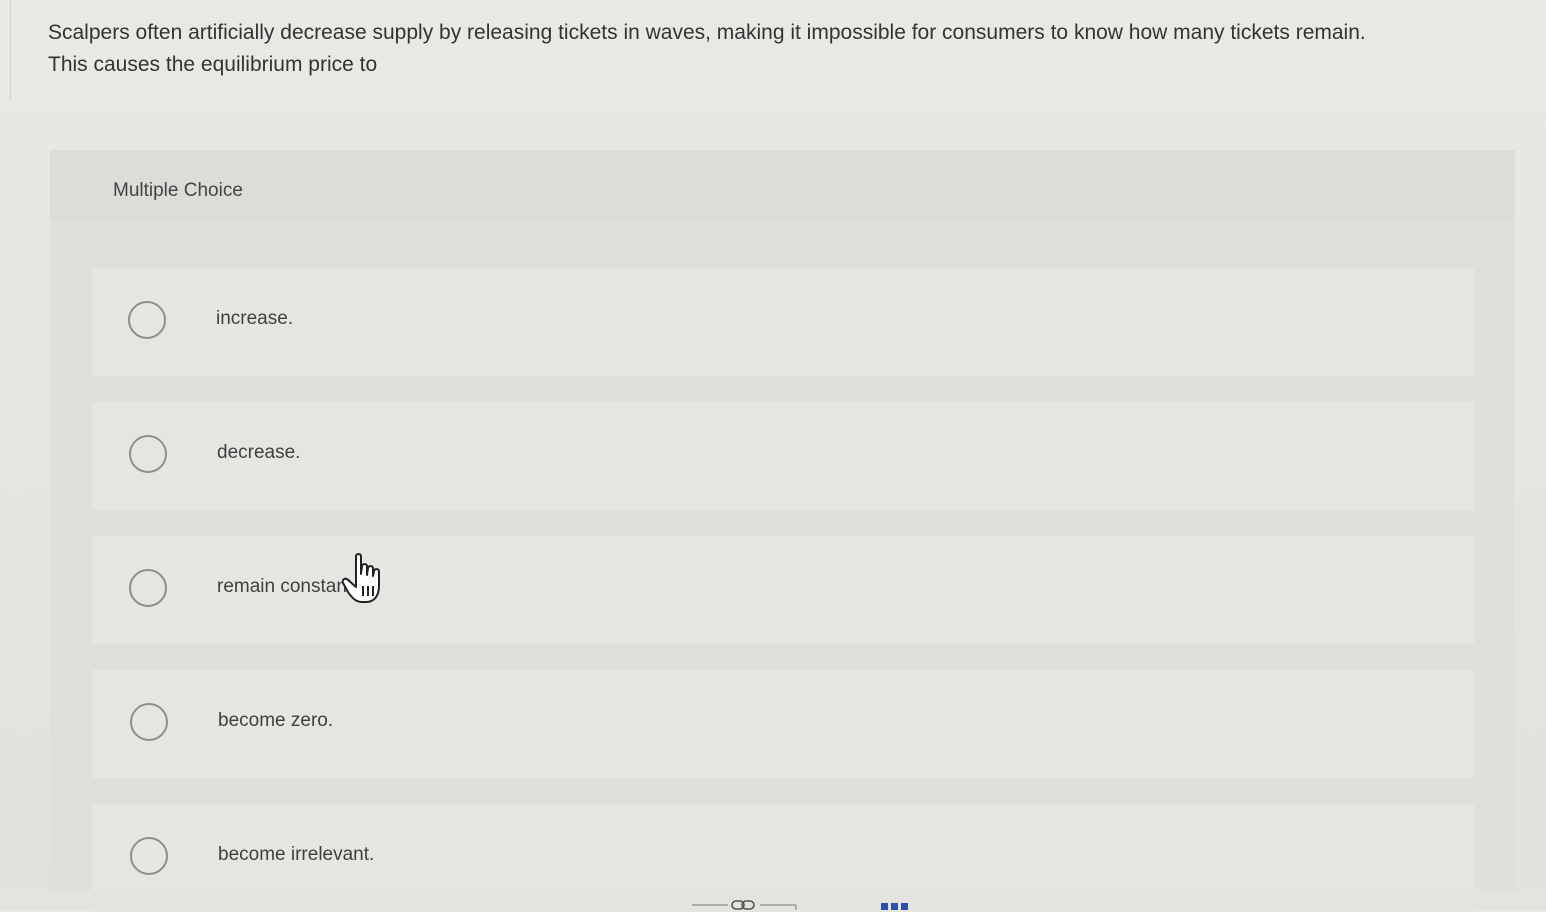  Describe the element at coordinates (783, 456) in the screenshot. I see `choice-decrease: decrease.` at that location.